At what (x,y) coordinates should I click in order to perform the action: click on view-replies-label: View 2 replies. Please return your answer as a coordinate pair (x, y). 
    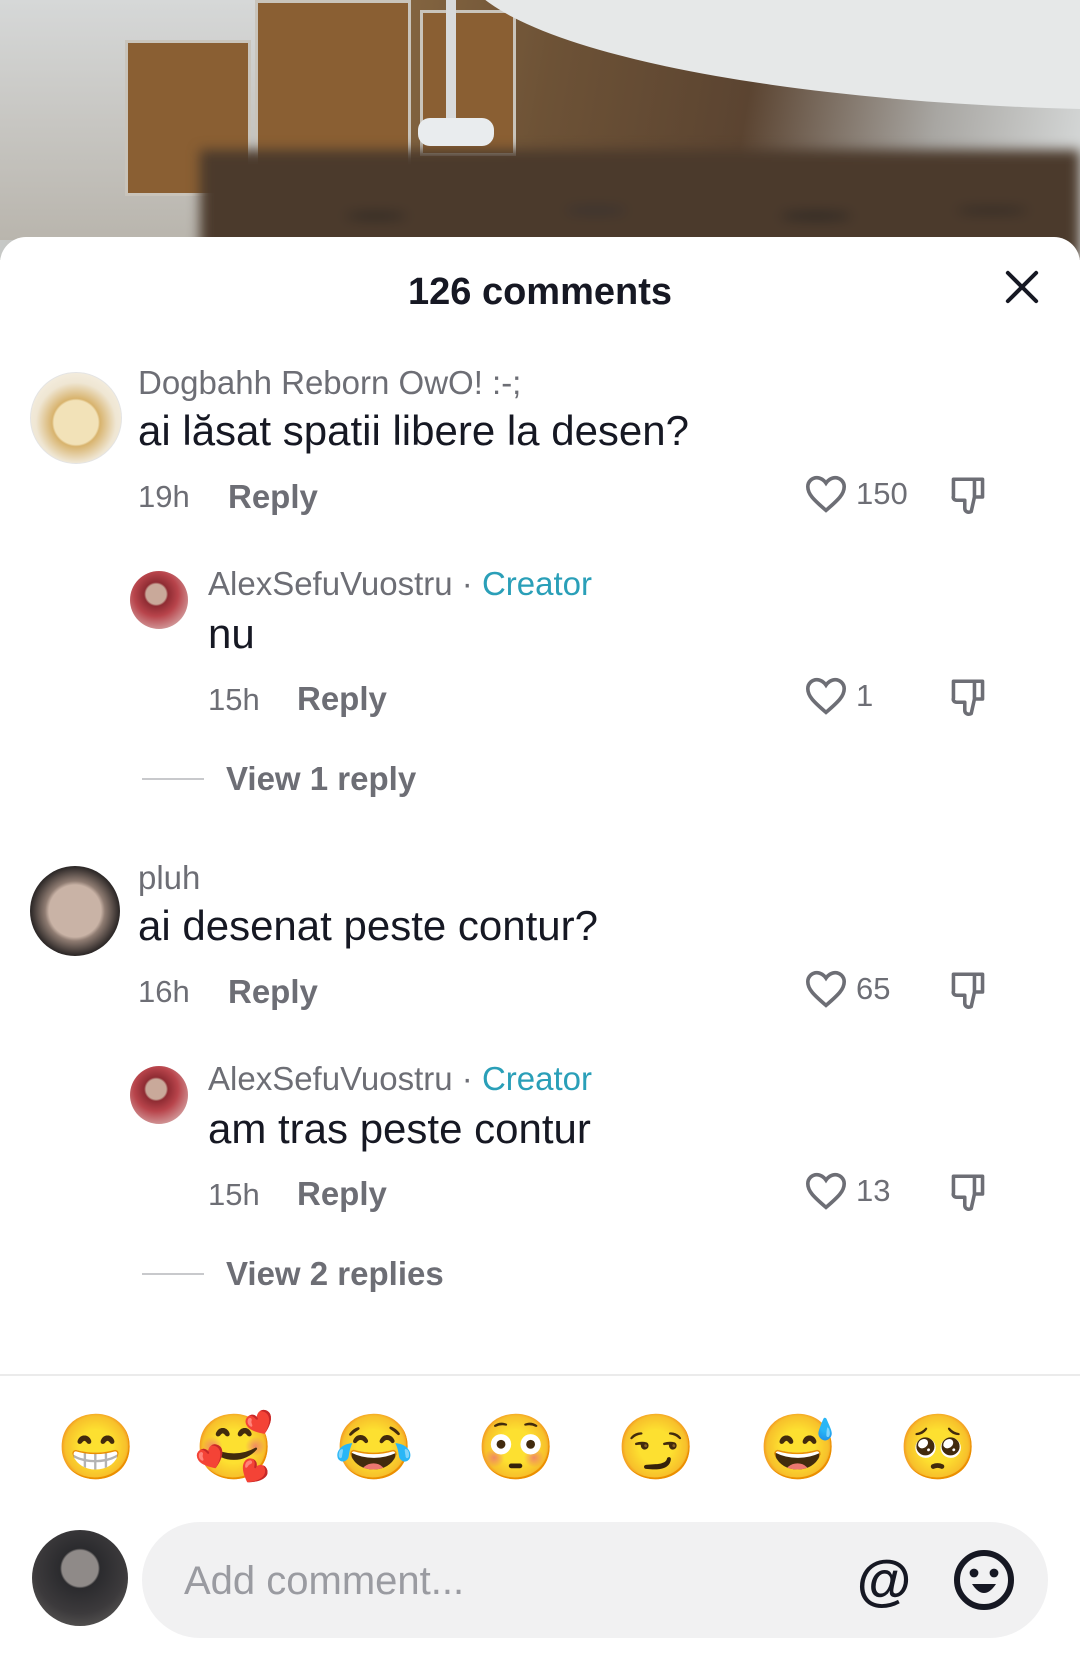
    Looking at the image, I should click on (335, 1273).